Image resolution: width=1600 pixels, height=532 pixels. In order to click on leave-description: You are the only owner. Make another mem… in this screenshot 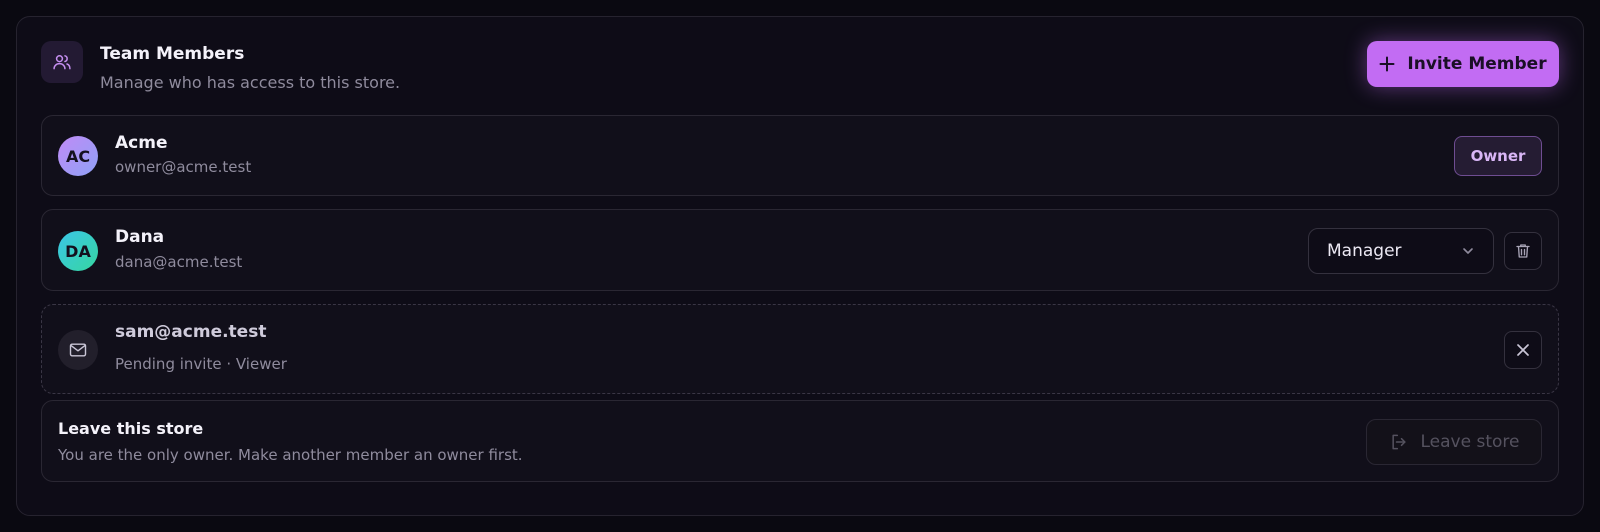, I will do `click(290, 455)`.